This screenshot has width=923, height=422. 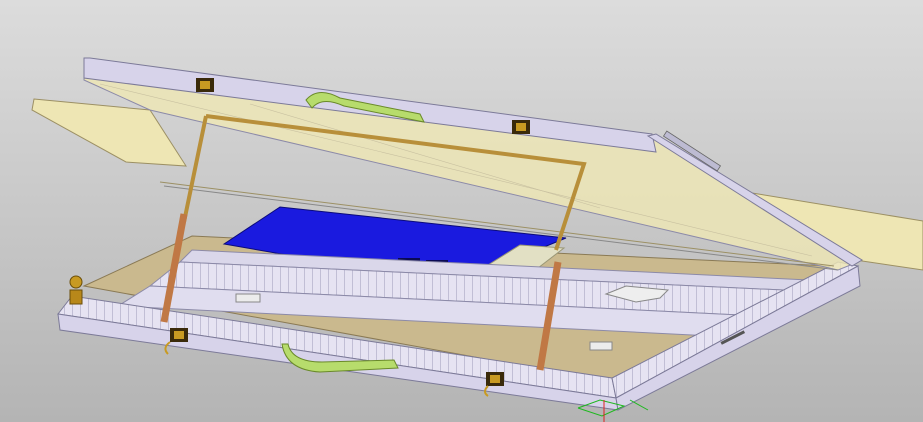 I want to click on thumbscrew-icon, so click(x=76, y=290).